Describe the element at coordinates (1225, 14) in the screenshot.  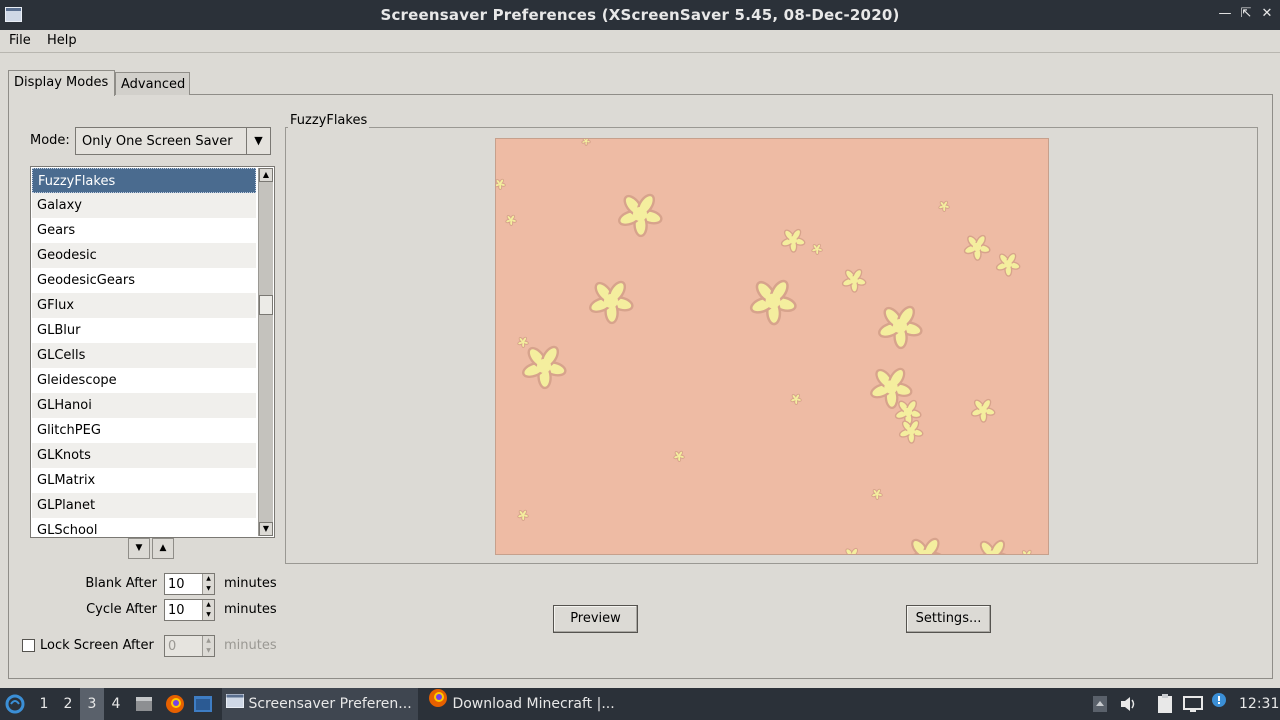
I see `minimize-icon: —` at that location.